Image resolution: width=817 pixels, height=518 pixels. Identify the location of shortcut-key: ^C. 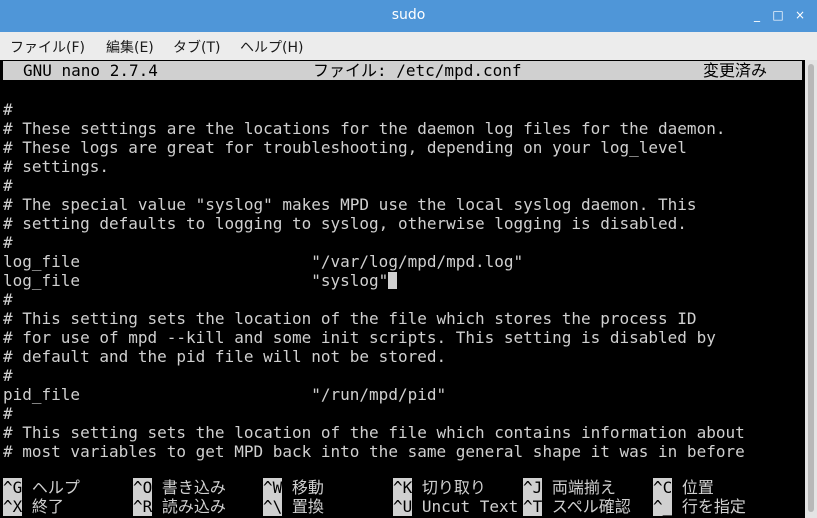
(663, 487).